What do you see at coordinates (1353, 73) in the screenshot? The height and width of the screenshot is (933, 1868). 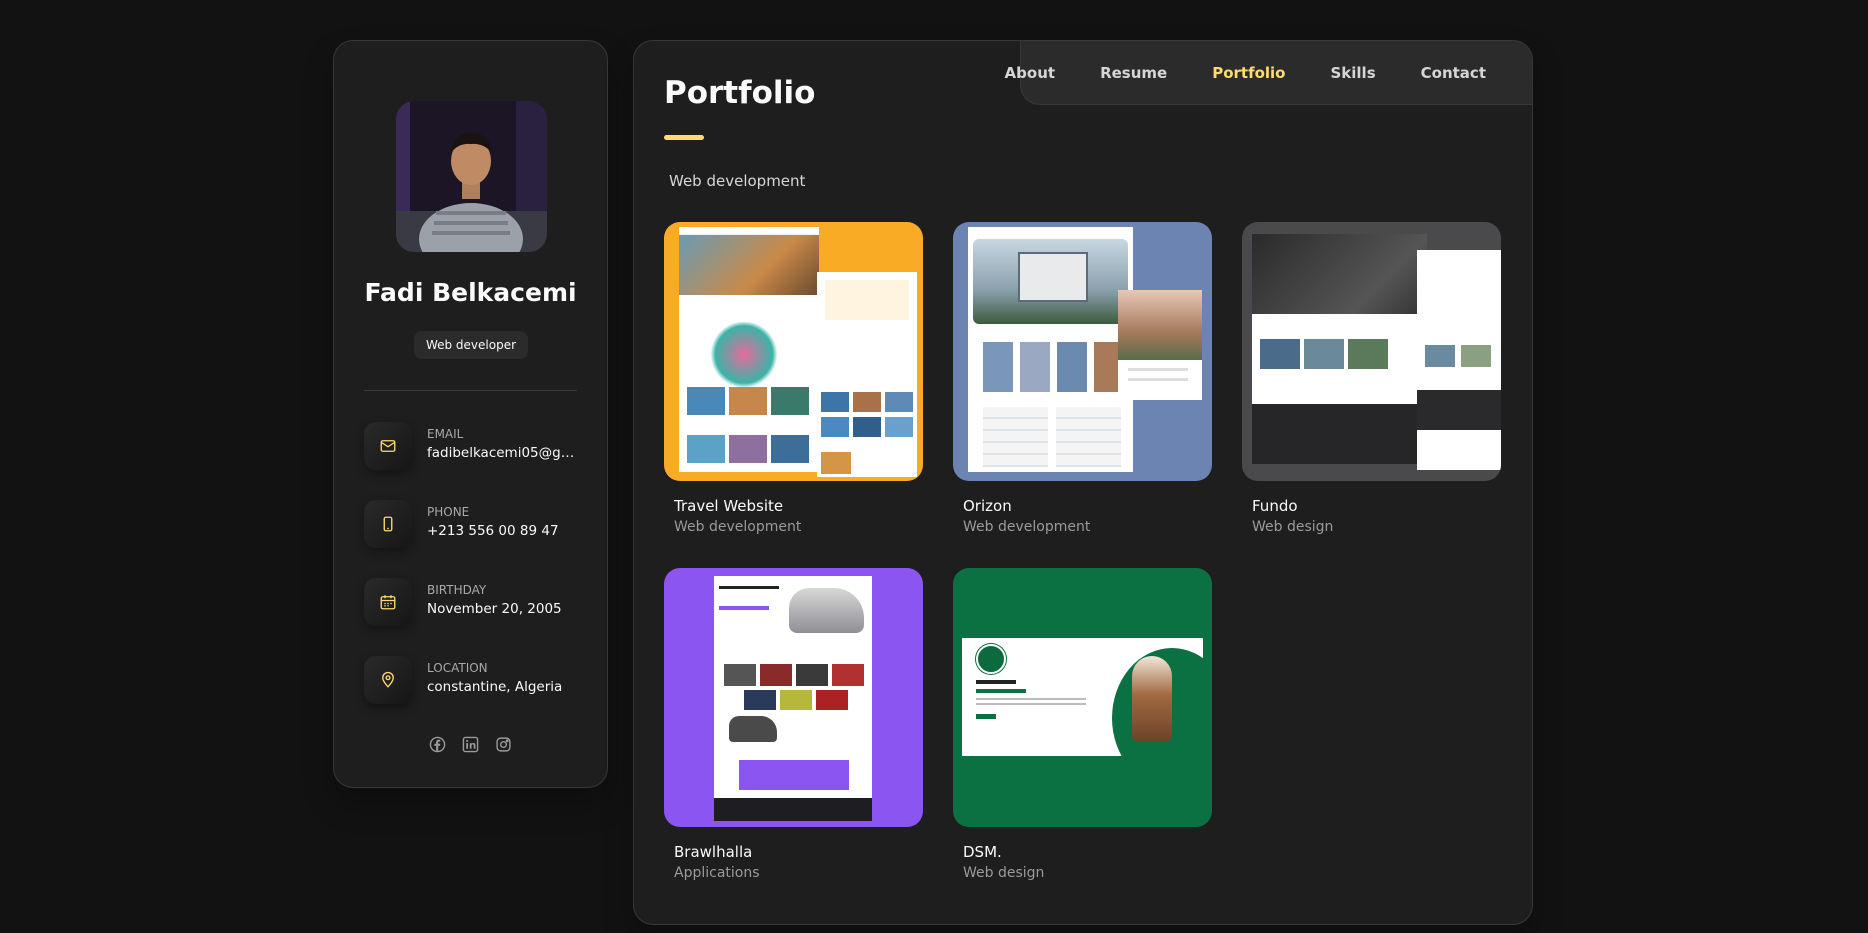 I see `nav-skills: Skills` at bounding box center [1353, 73].